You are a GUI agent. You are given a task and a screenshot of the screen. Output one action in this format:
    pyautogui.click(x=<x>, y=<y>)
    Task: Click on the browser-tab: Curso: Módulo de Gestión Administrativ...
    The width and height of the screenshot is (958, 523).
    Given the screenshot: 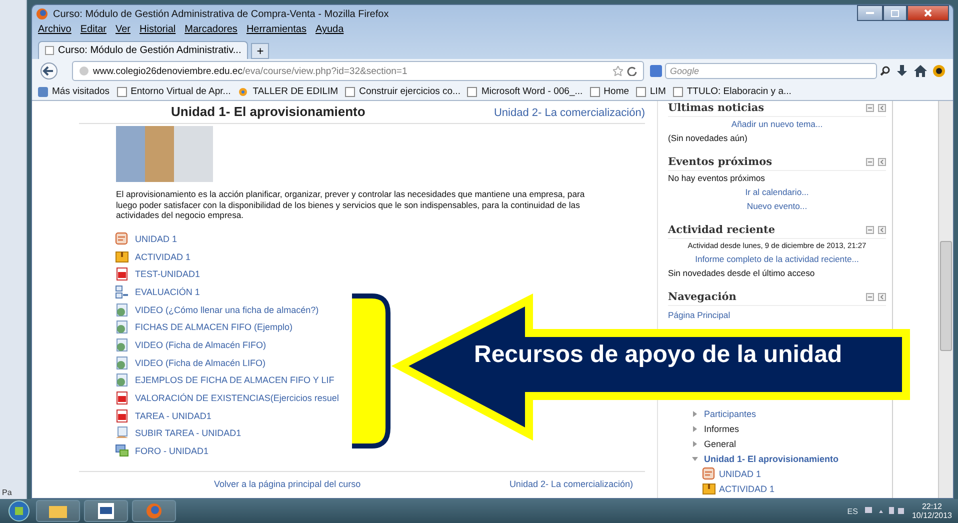 What is the action you would take?
    pyautogui.click(x=143, y=50)
    